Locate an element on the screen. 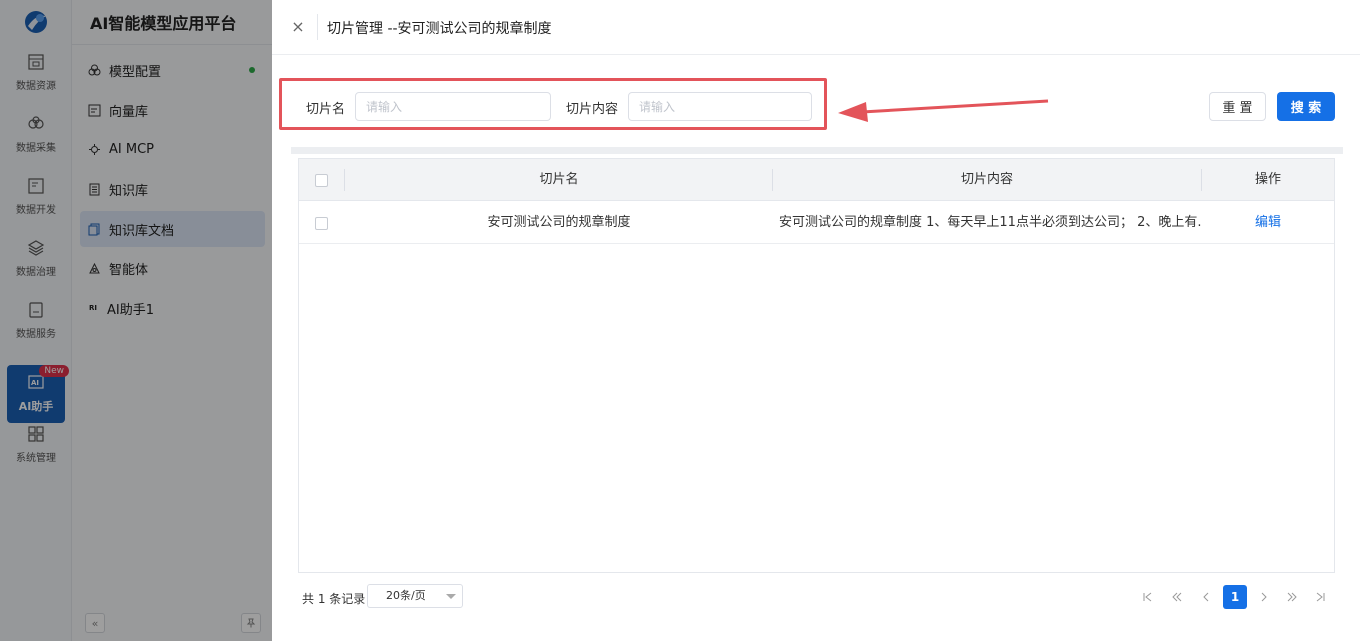  chevron-right-icon is located at coordinates (1264, 597).